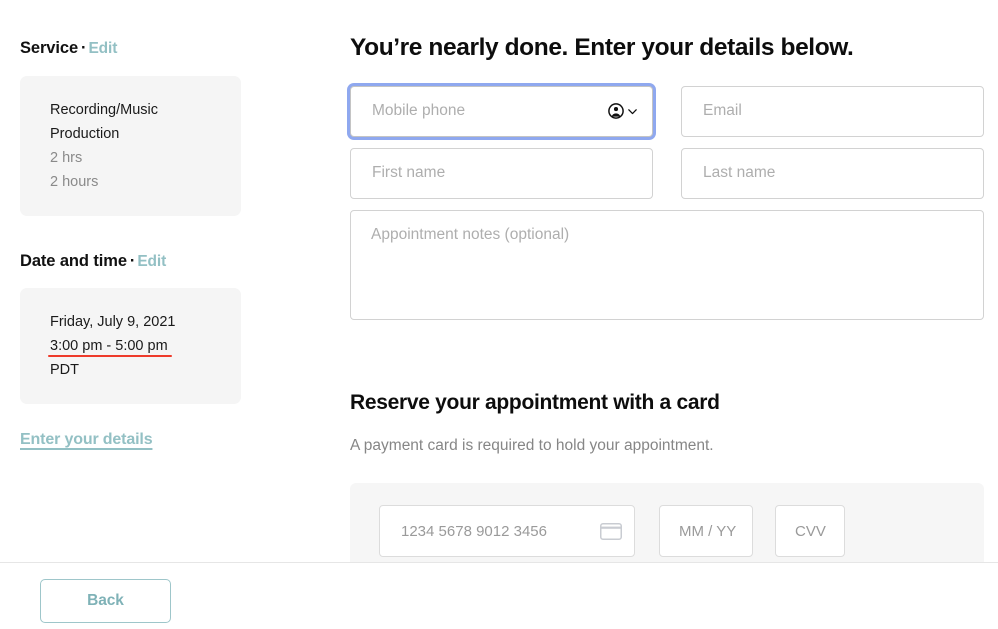 This screenshot has height=629, width=998. I want to click on field-row-phone-email: Mobile phone Email, so click(667, 111).